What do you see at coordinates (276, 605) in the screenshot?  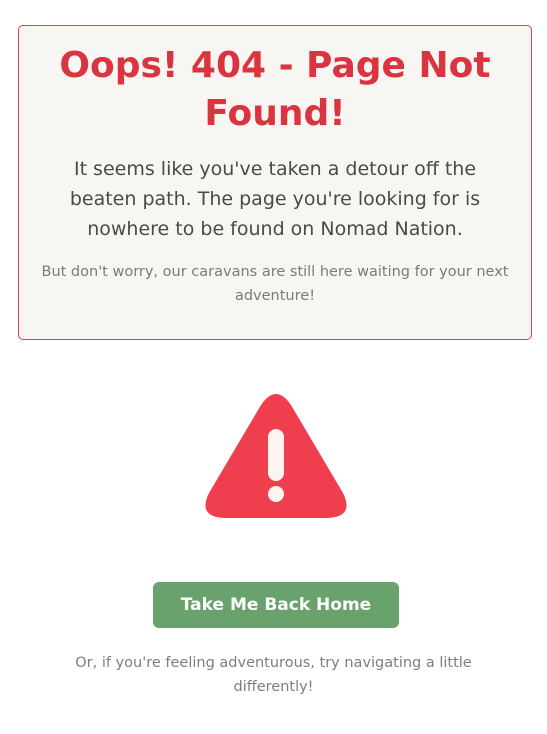 I see `back-home-button: Take Me Back Home` at bounding box center [276, 605].